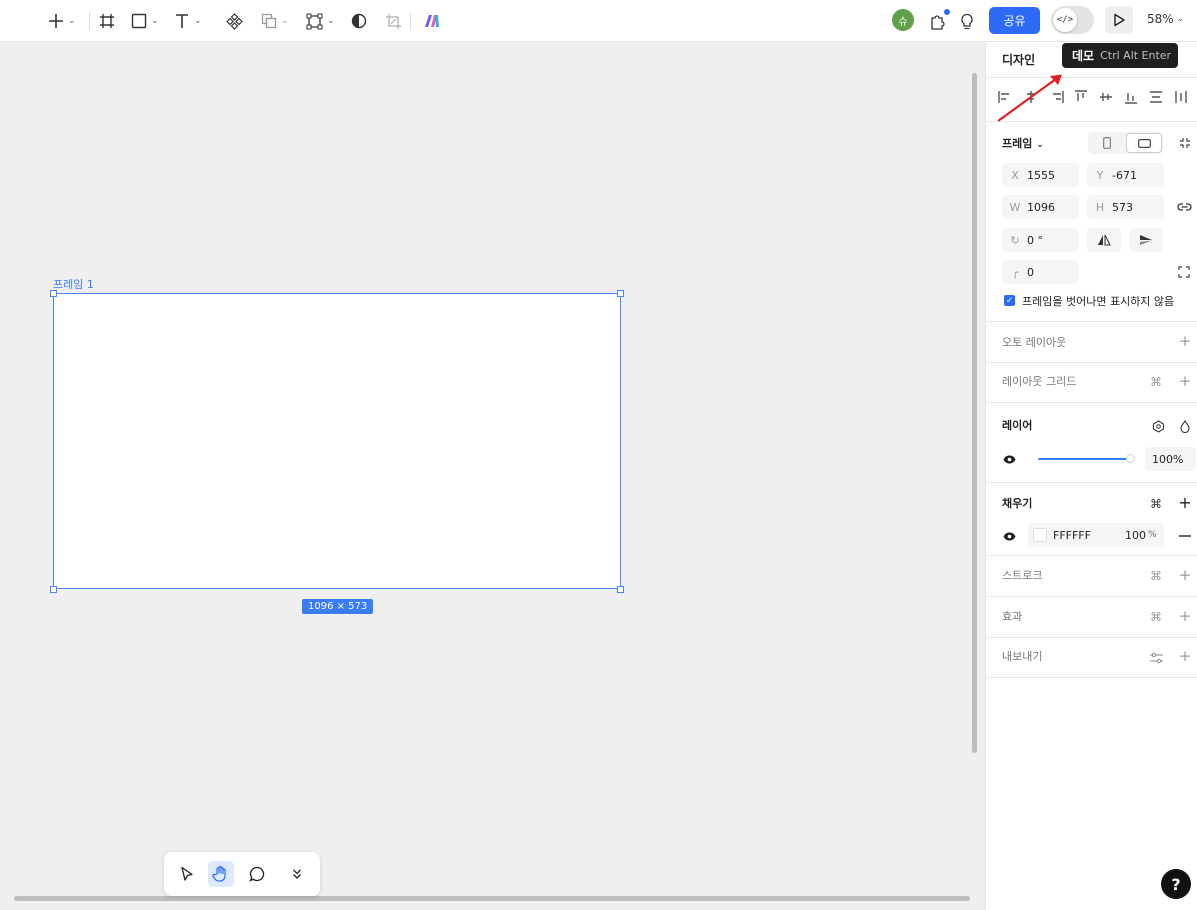 The width and height of the screenshot is (1197, 910). I want to click on cursor-arrow-icon, so click(187, 873).